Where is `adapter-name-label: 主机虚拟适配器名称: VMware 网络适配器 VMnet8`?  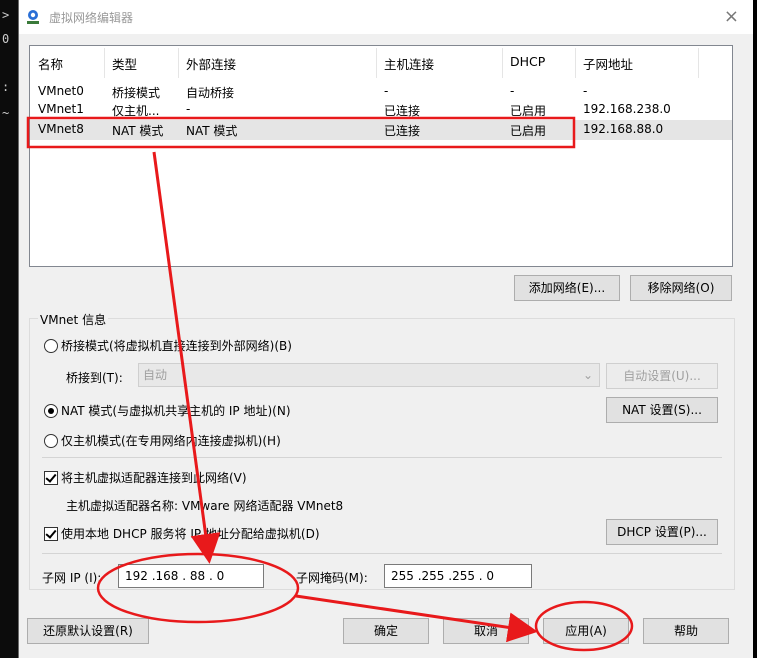 adapter-name-label: 主机虚拟适配器名称: VMware 网络适配器 VMnet8 is located at coordinates (205, 506).